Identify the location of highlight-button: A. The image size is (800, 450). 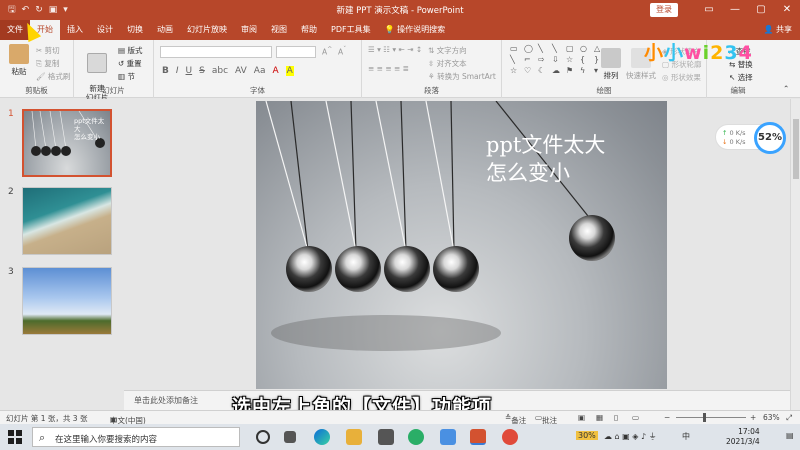
(289, 71).